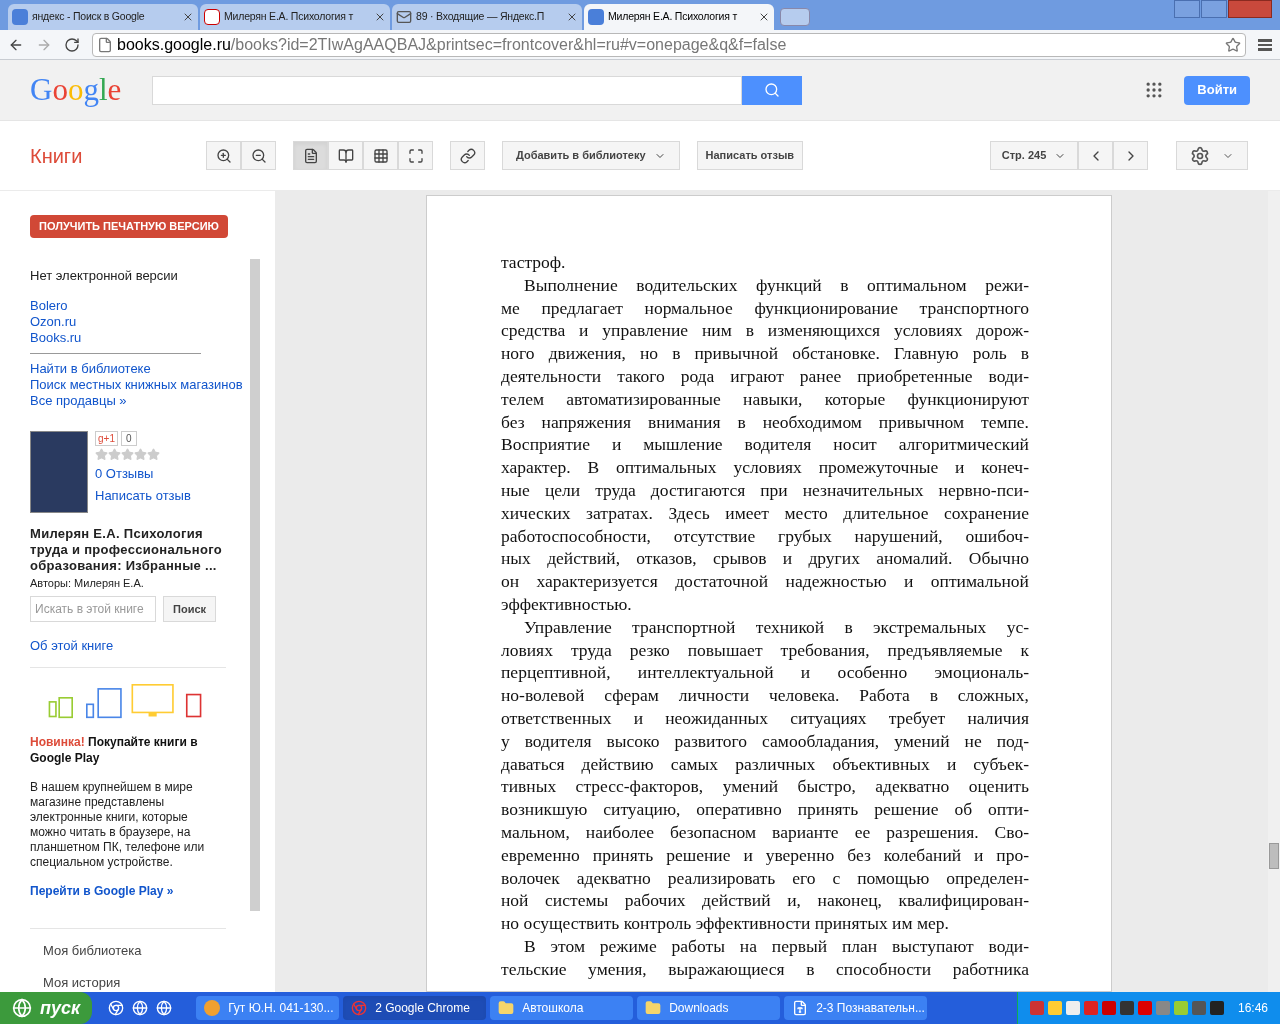 This screenshot has height=1024, width=1280. Describe the element at coordinates (765, 399) in the screenshot. I see `text-line: телем автоматизированные навыки, которые функционируют` at that location.